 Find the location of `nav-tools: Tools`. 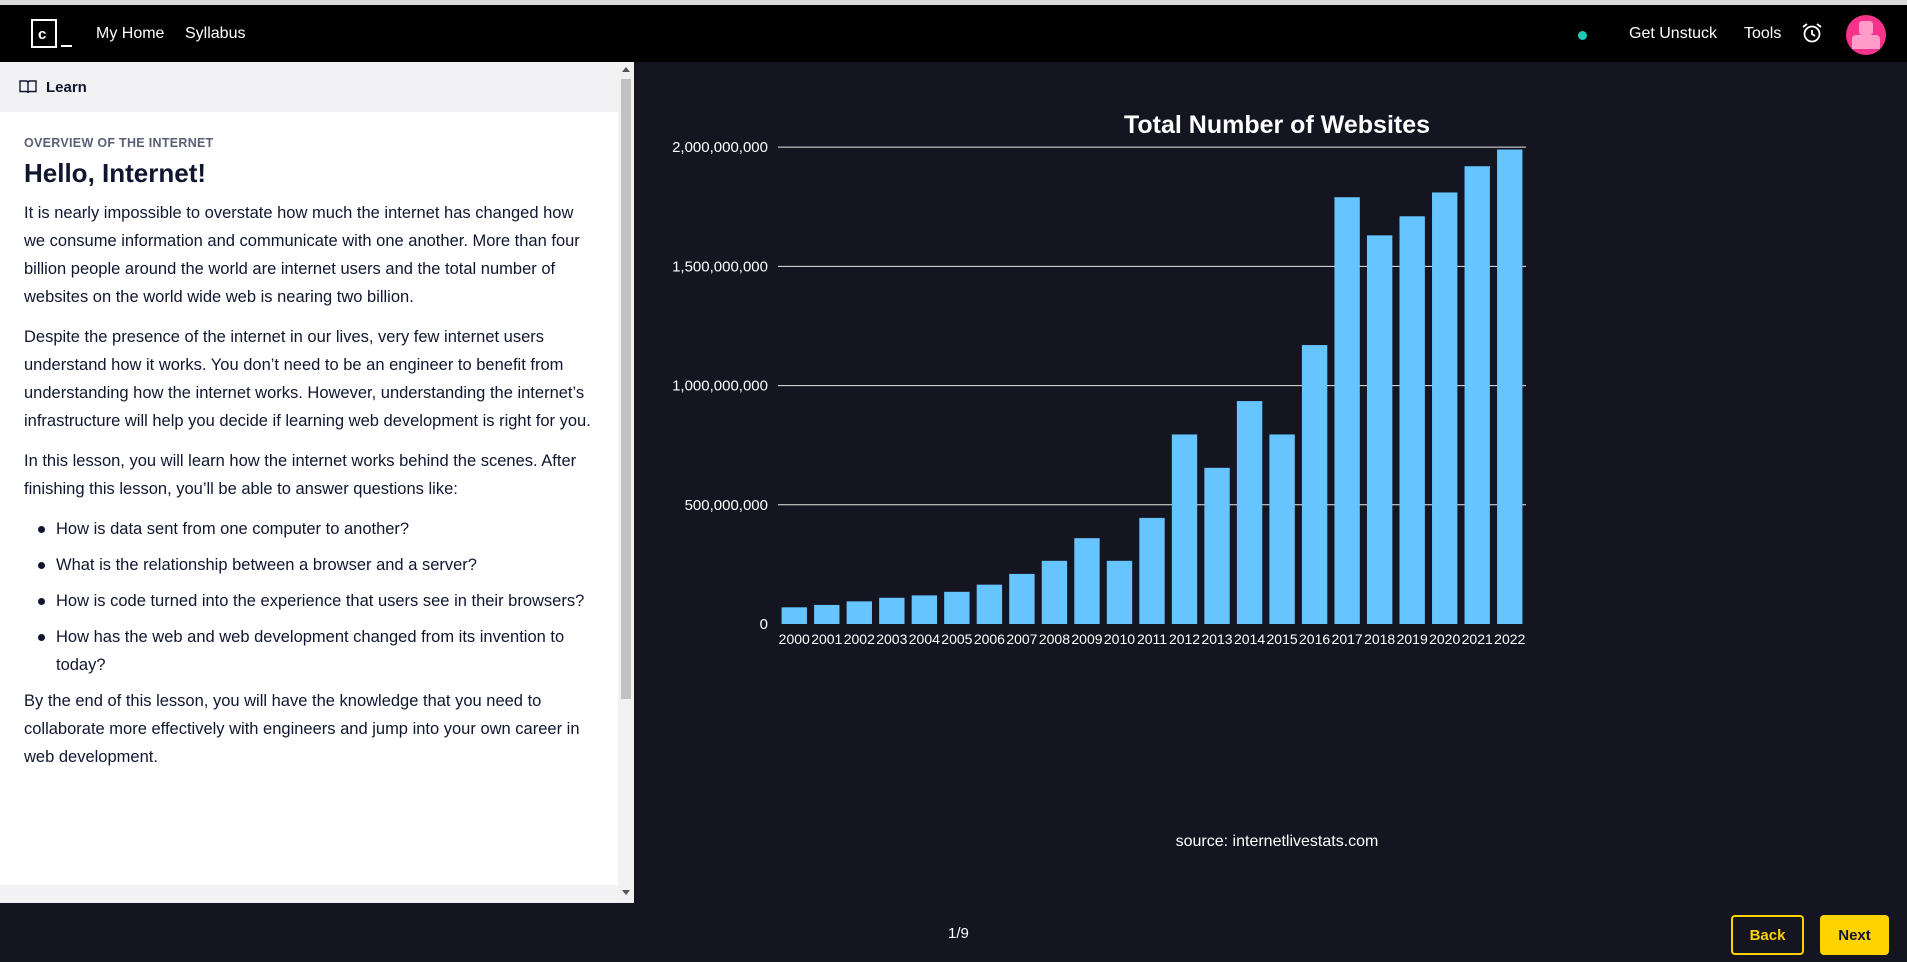

nav-tools: Tools is located at coordinates (1762, 34).